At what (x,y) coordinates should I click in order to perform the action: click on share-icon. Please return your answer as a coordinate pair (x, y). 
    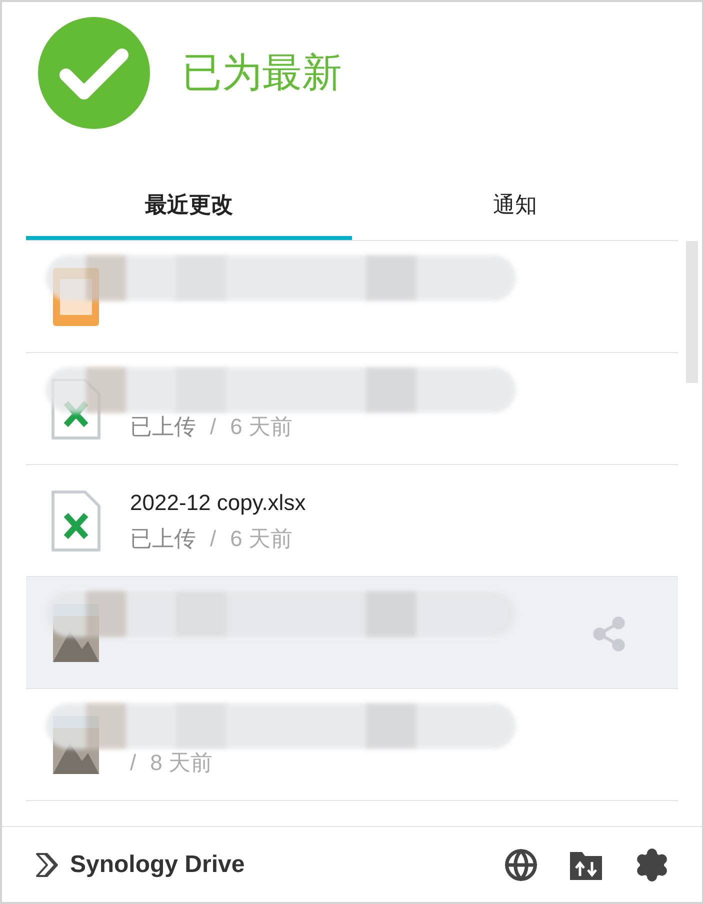
    Looking at the image, I should click on (609, 634).